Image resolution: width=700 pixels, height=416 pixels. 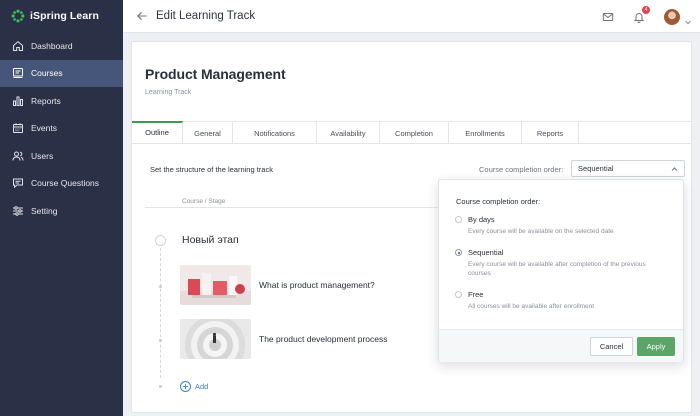 What do you see at coordinates (651, 16) in the screenshot?
I see `top-actions: 4` at bounding box center [651, 16].